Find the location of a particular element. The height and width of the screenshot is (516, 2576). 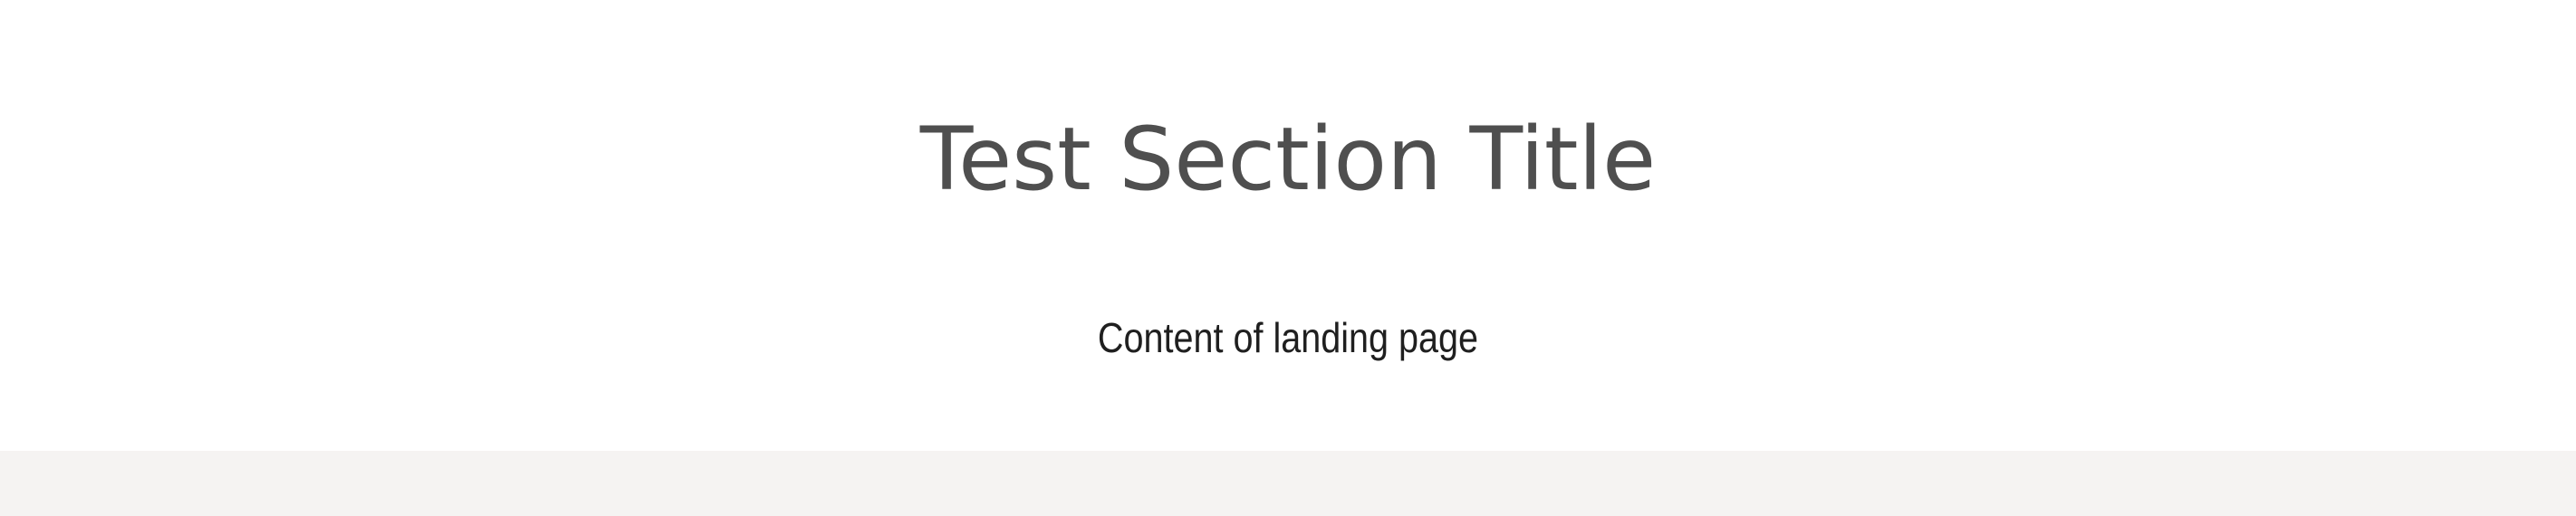

section-content: Content of landing page is located at coordinates (1288, 337).